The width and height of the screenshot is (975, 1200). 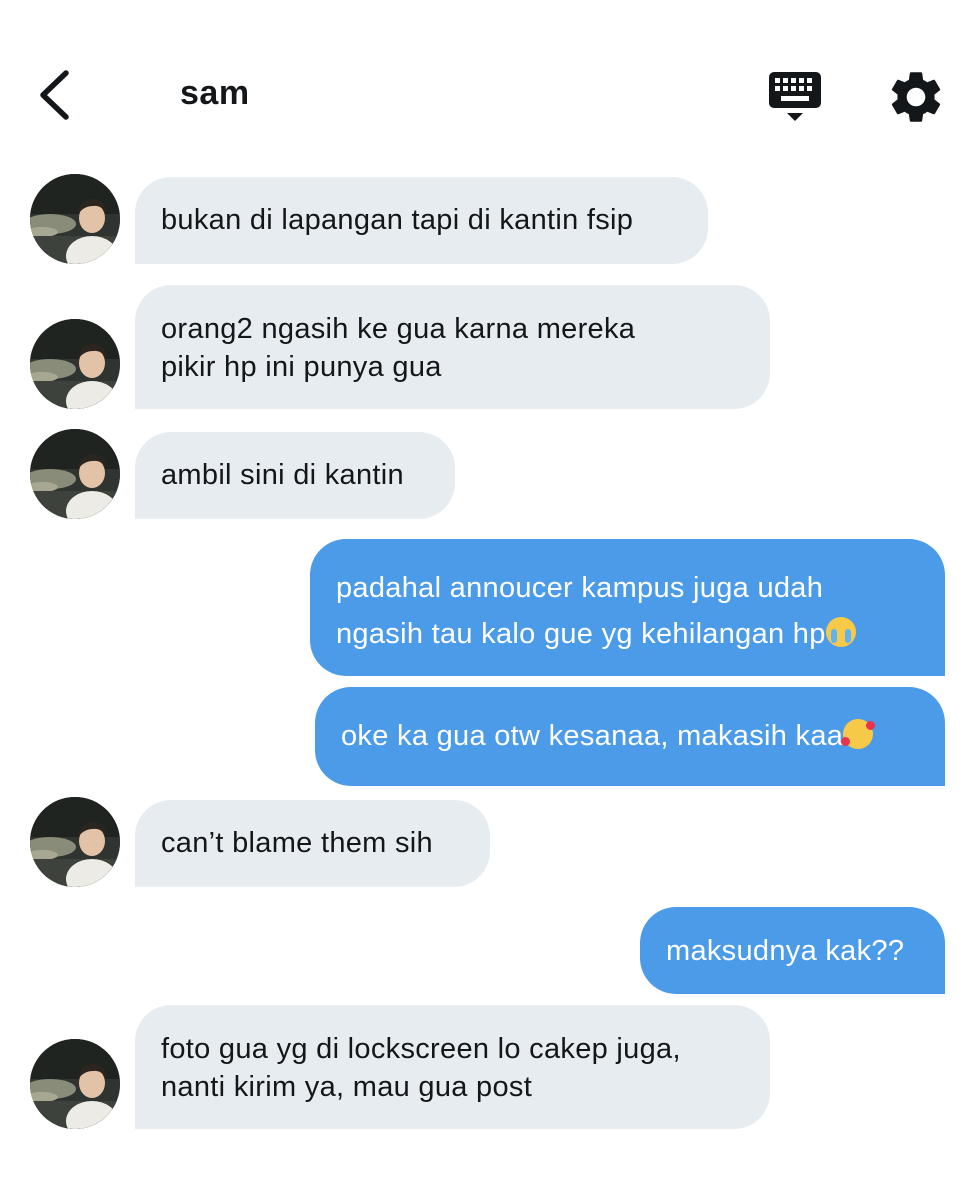 I want to click on message-text: pikir hp ini punya gua, so click(x=301, y=367).